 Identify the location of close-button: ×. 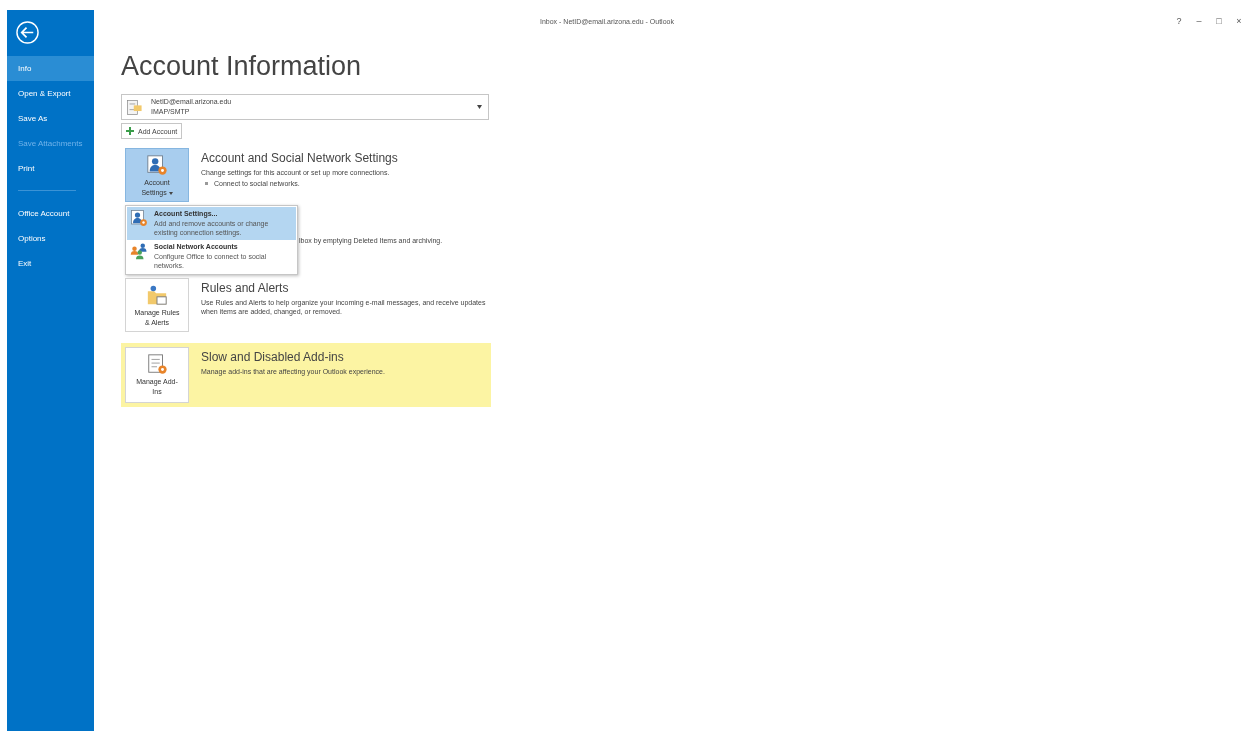
(1239, 21).